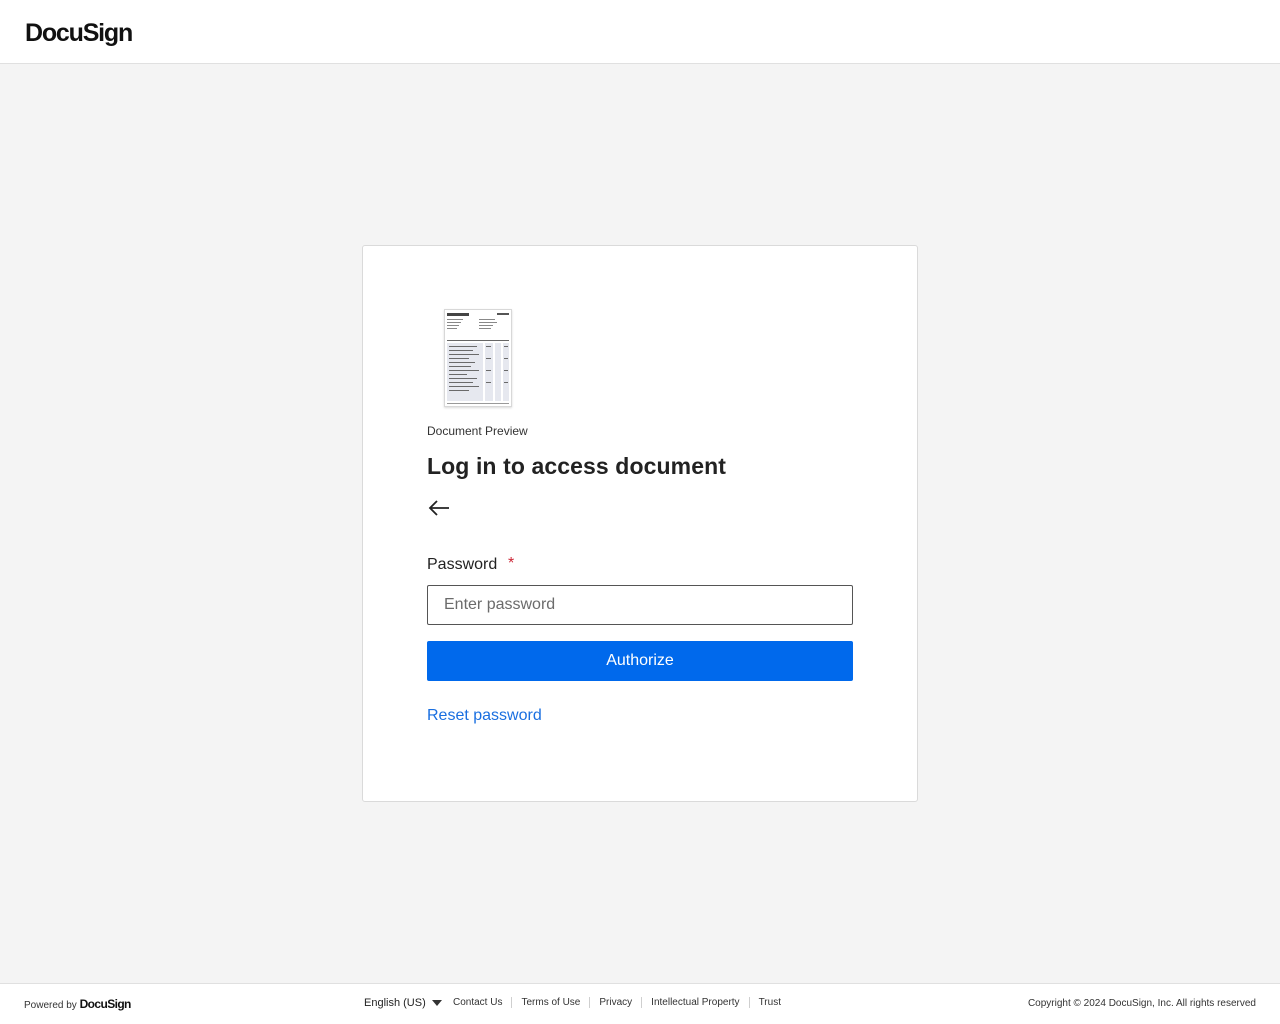 This screenshot has width=1280, height=1024. I want to click on document-preview-caption: Document Preview, so click(477, 431).